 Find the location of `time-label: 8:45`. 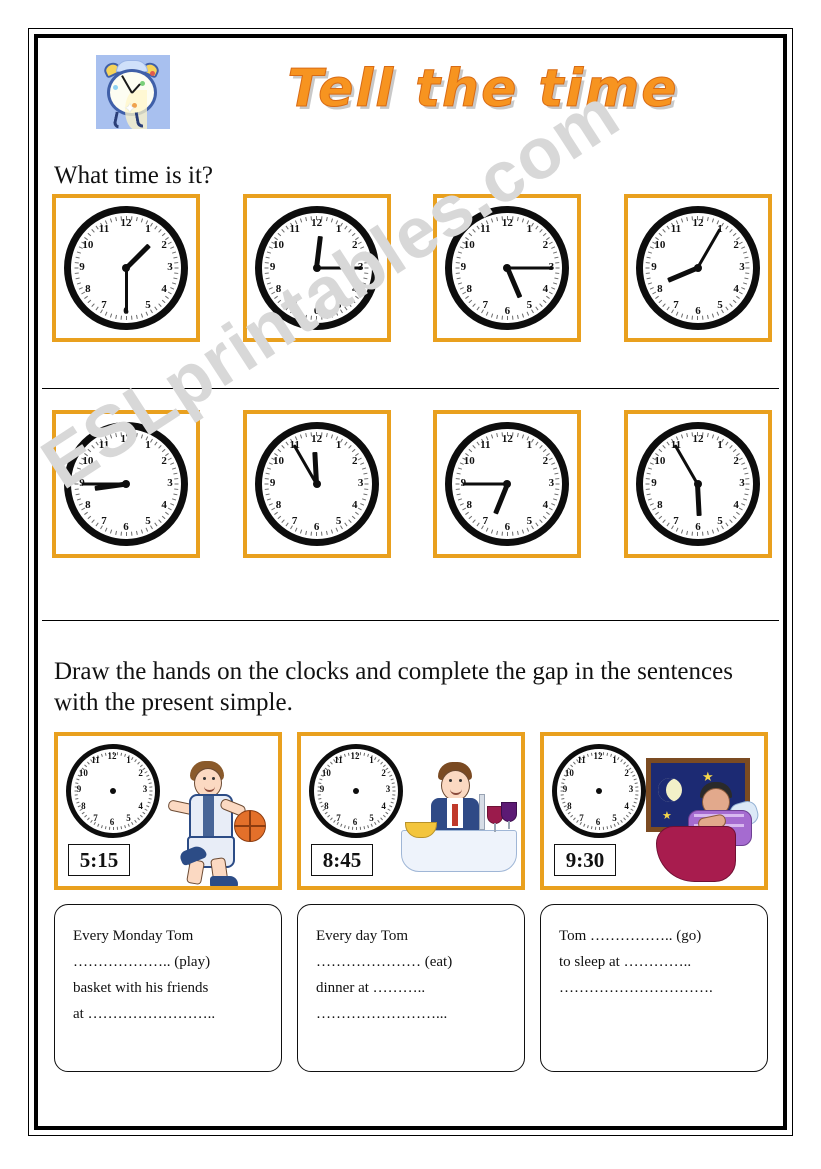

time-label: 8:45 is located at coordinates (342, 860).